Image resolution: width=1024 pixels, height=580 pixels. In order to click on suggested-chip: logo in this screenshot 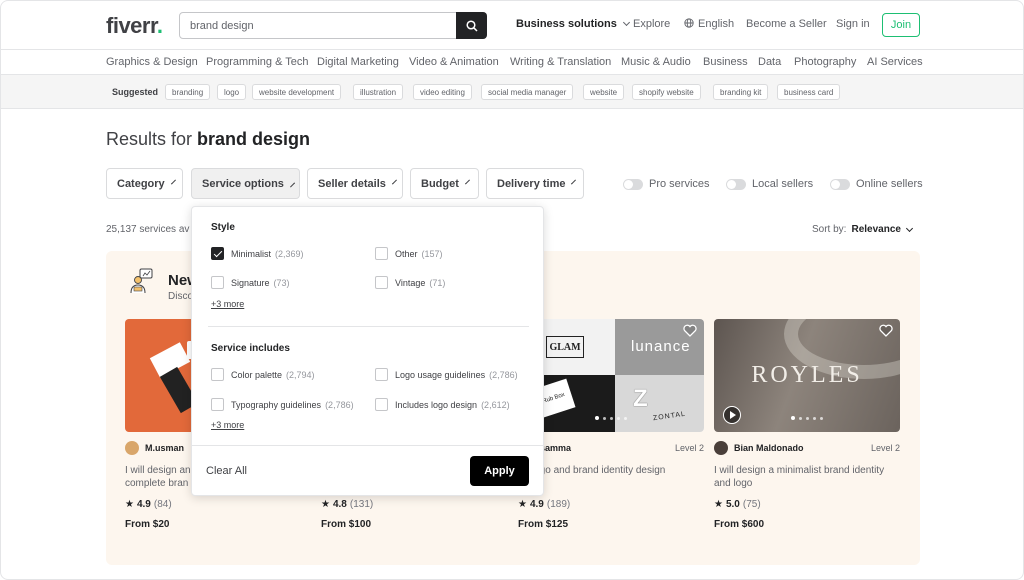, I will do `click(232, 92)`.